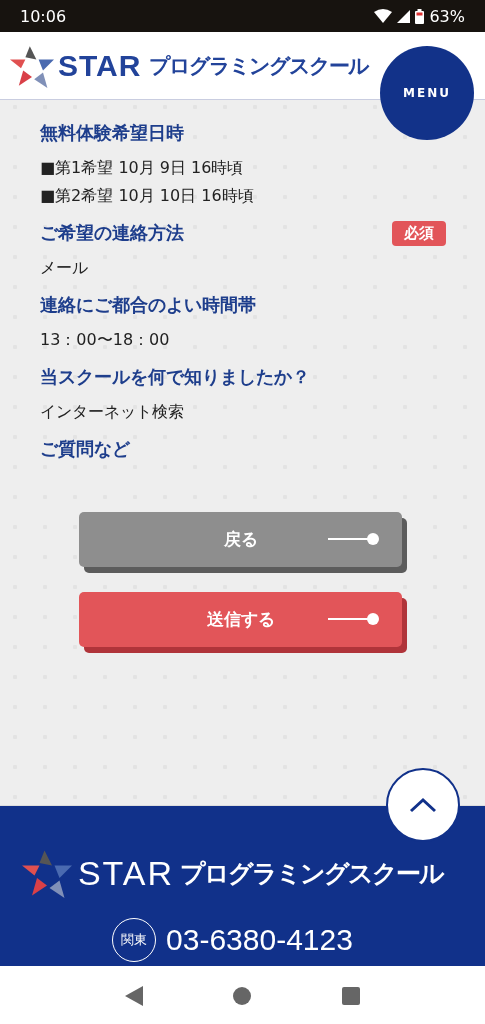  What do you see at coordinates (112, 412) in the screenshot?
I see `field-value: インターネット検索` at bounding box center [112, 412].